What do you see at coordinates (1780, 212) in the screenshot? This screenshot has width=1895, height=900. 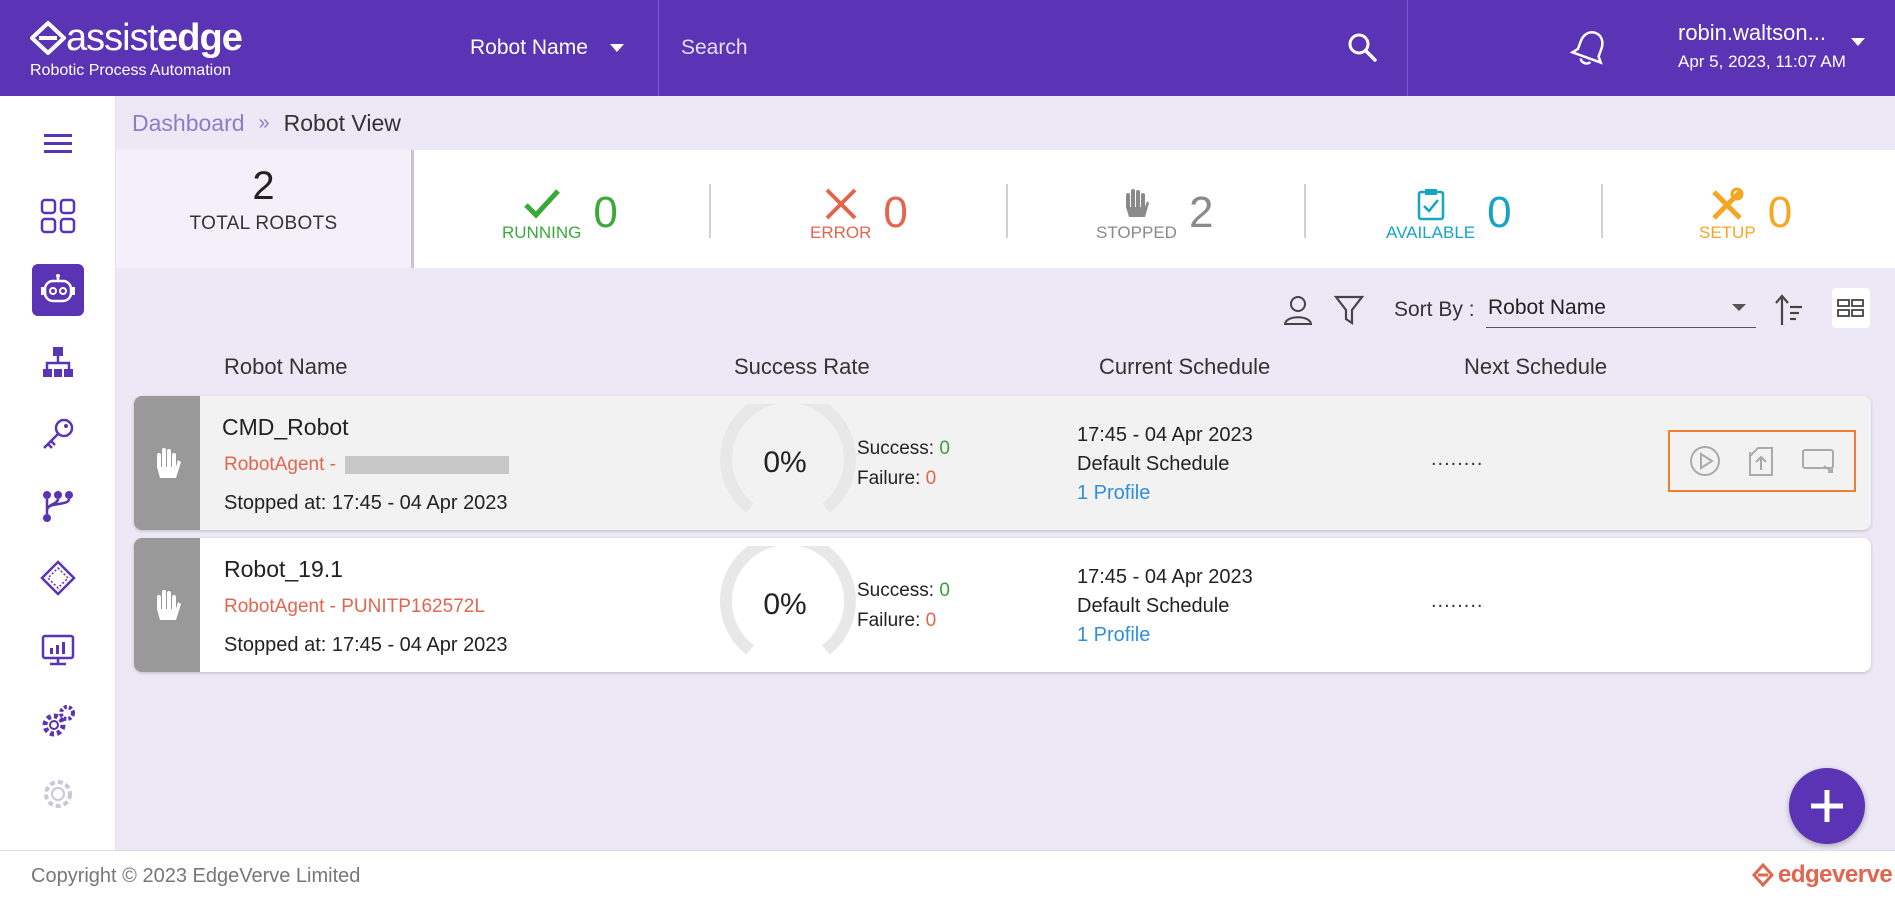 I see `status-setup-count: 0` at bounding box center [1780, 212].